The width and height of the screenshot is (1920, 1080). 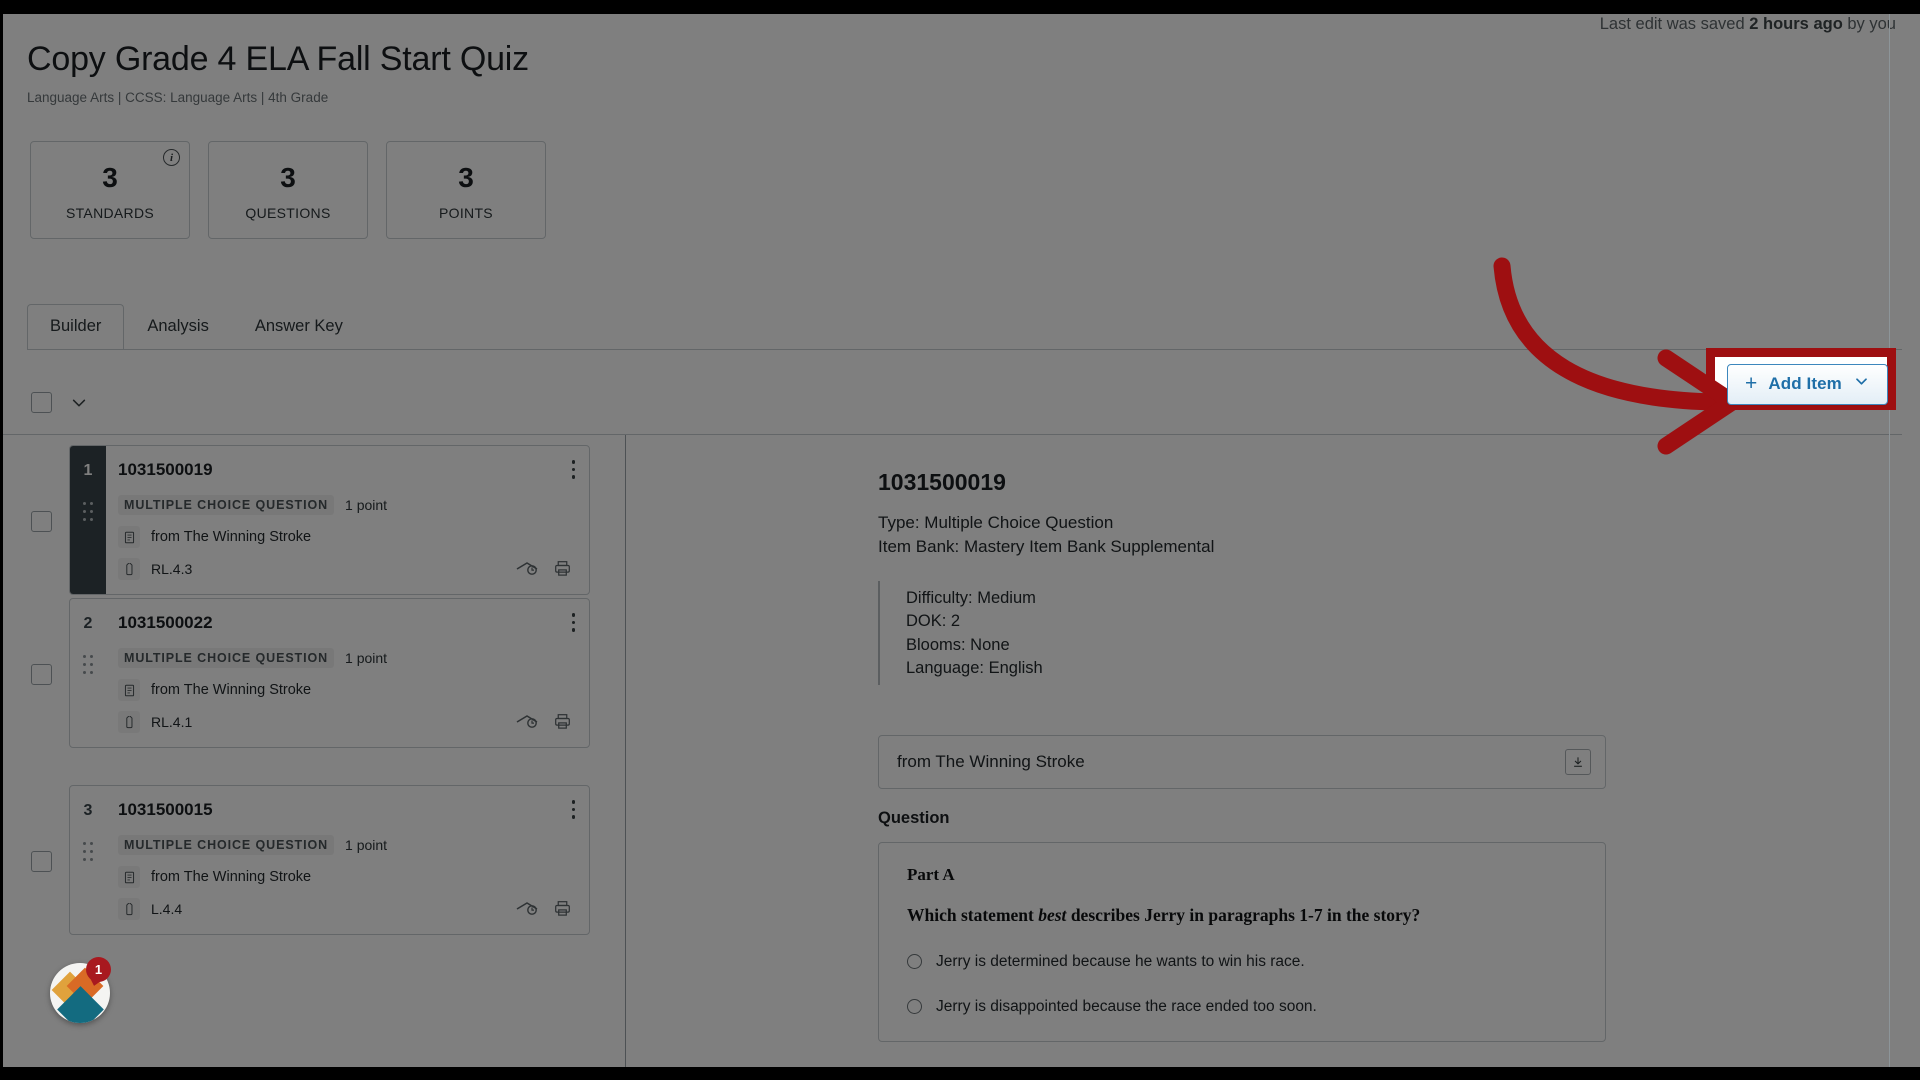 What do you see at coordinates (973, 914) in the screenshot?
I see `question-text-pre: Which statement` at bounding box center [973, 914].